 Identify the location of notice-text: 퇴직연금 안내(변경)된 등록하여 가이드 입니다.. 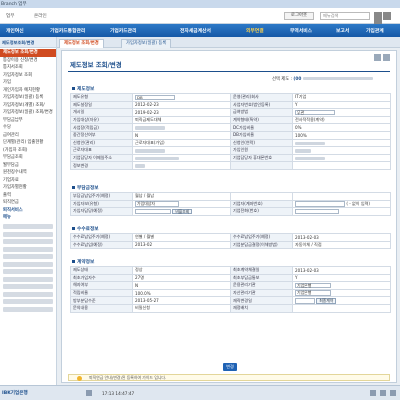
(128, 377).